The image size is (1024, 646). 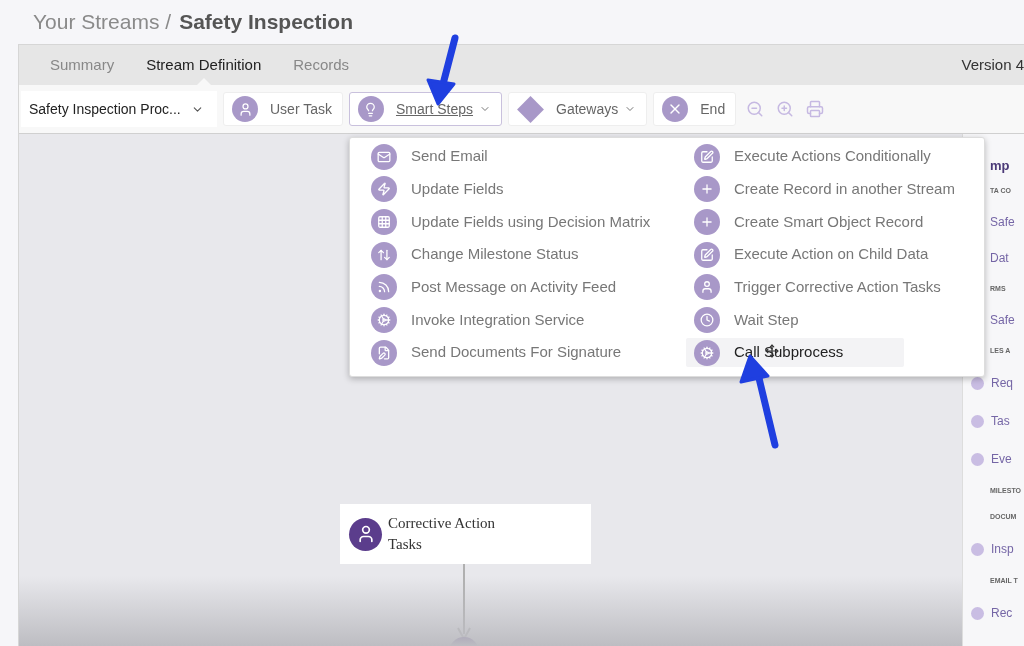 I want to click on tab: Summary, so click(x=82, y=65).